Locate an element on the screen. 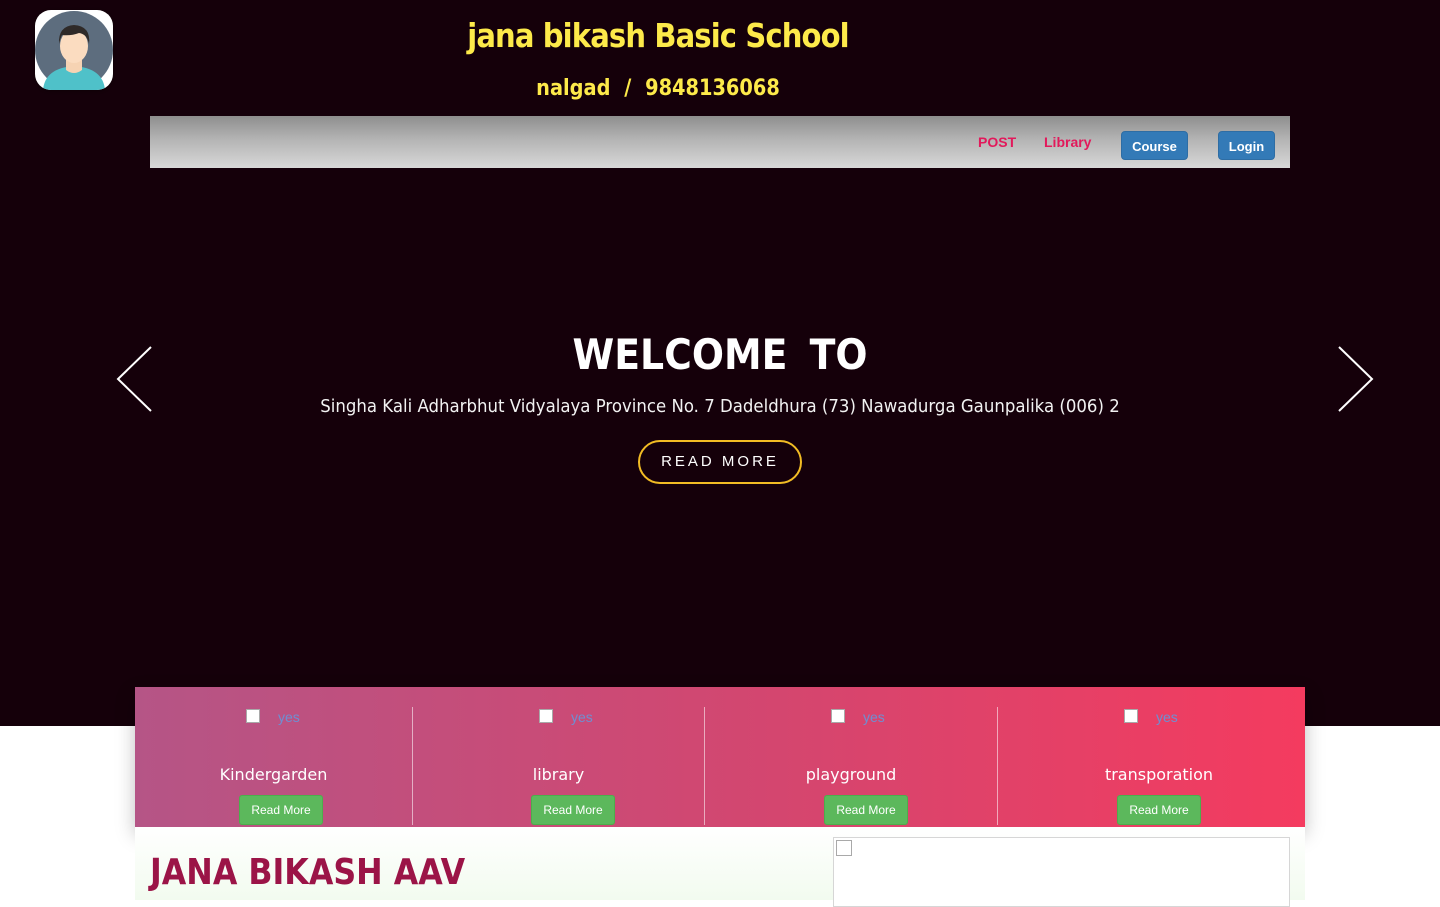 The height and width of the screenshot is (907, 1440). school-location: nalgad is located at coordinates (573, 88).